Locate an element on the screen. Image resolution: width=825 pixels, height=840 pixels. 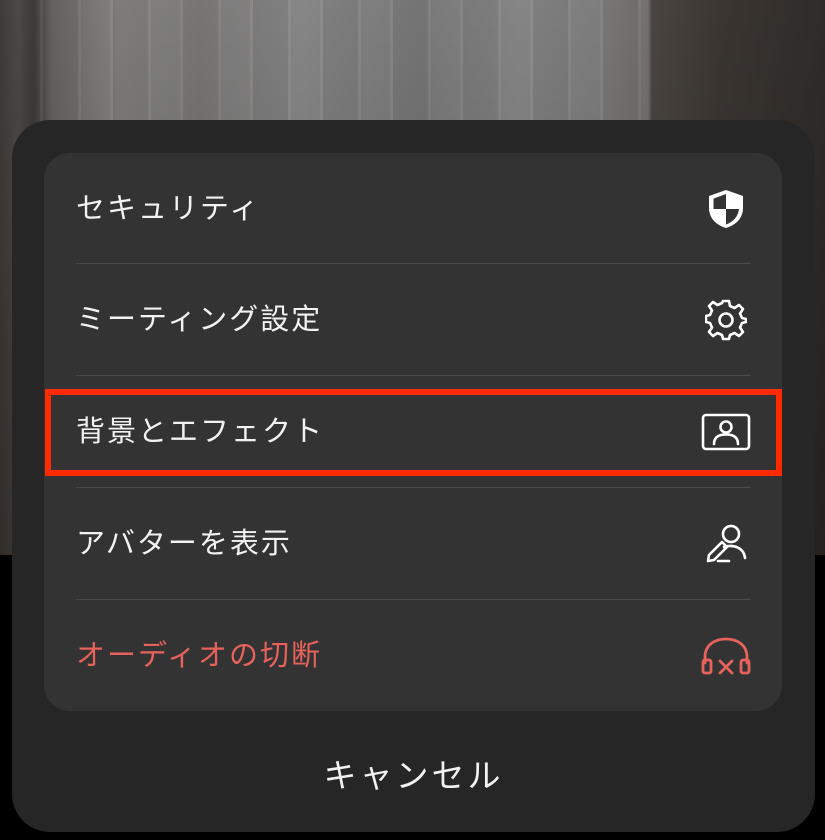
headphones-disconnect-icon is located at coordinates (726, 656).